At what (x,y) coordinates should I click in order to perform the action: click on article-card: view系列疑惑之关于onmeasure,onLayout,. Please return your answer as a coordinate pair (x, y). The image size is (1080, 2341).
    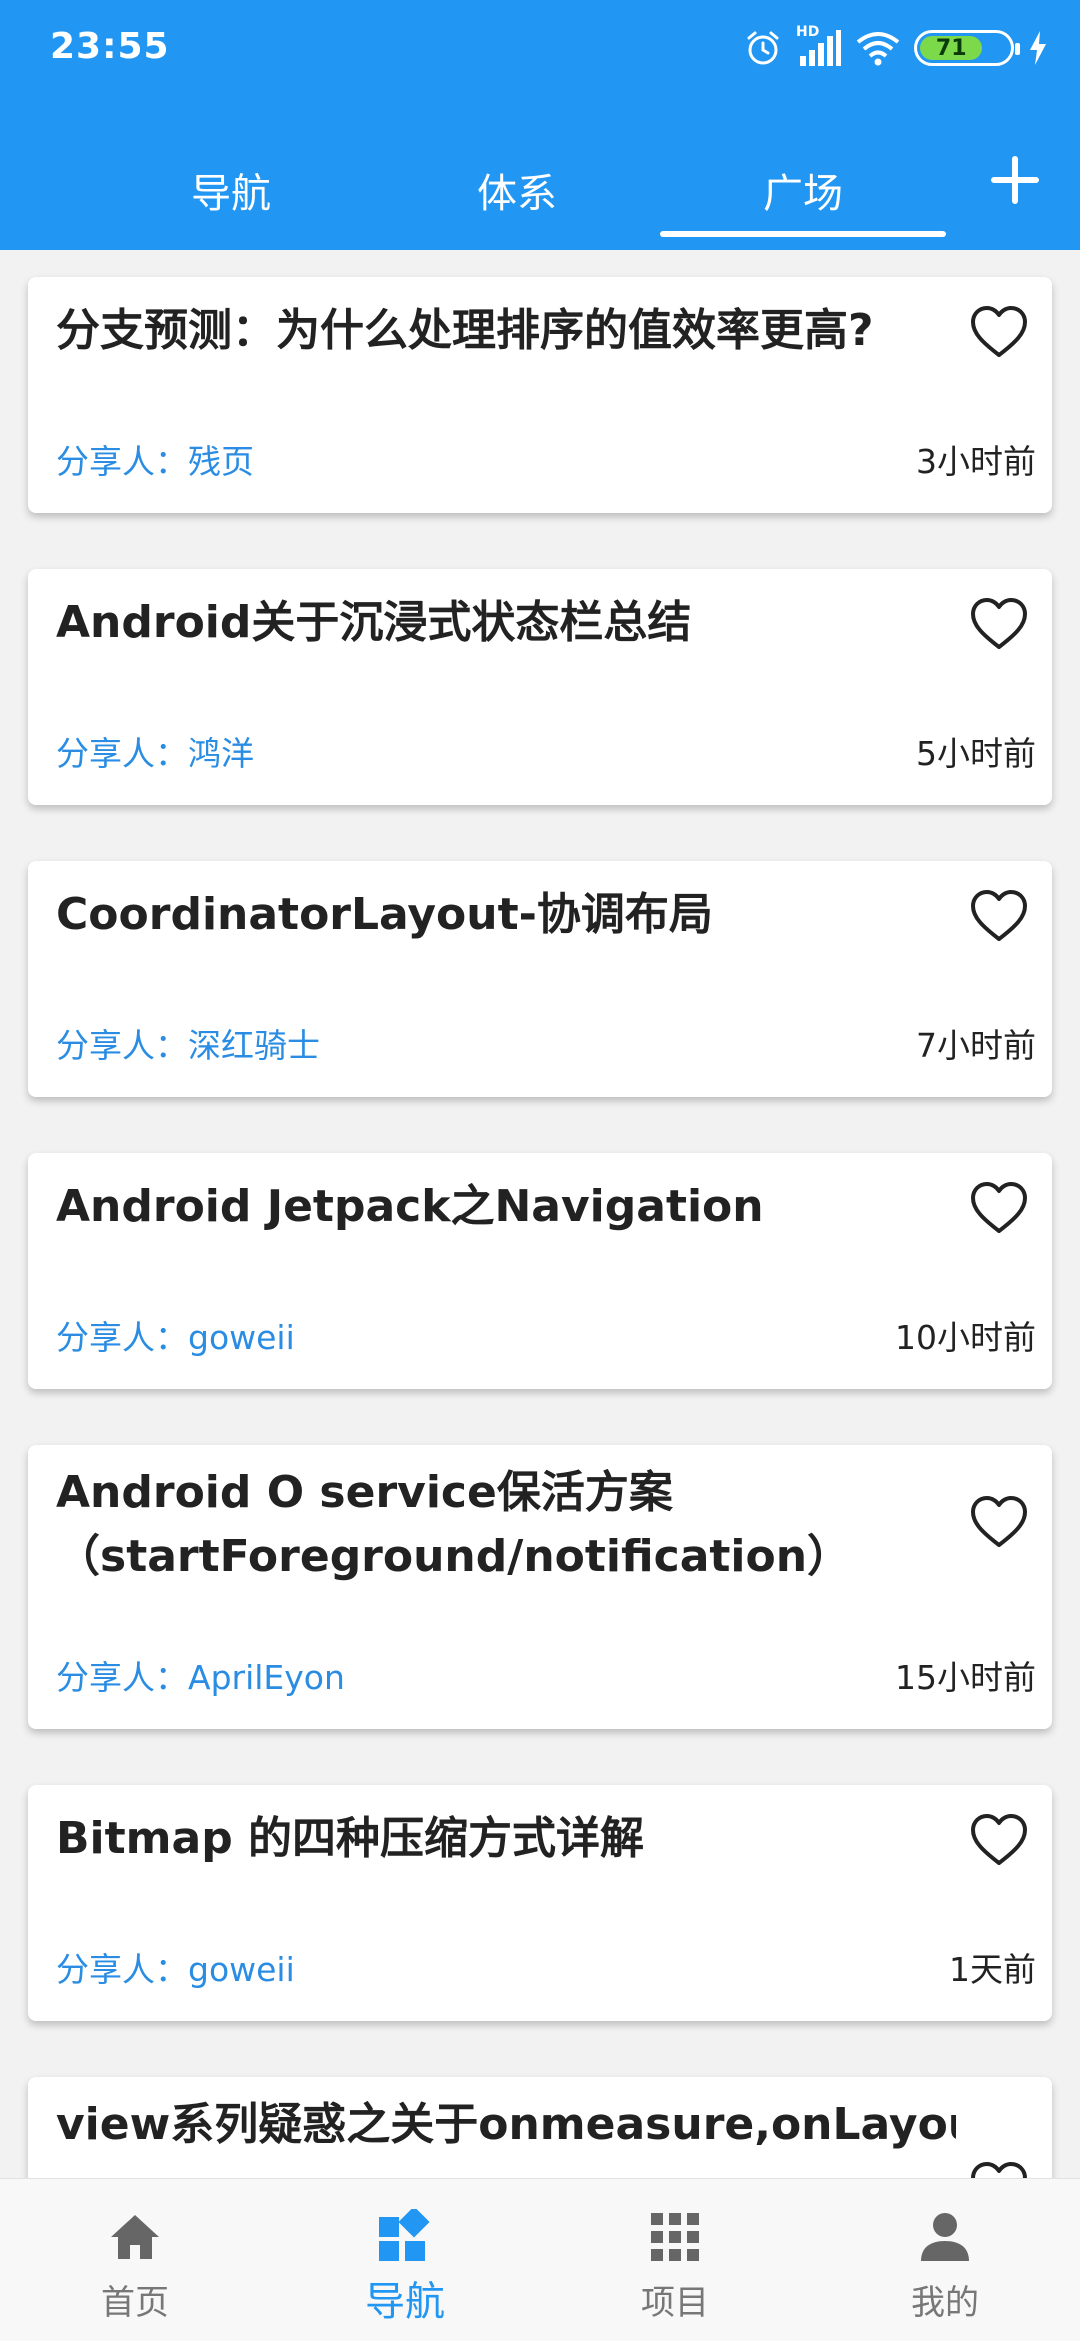
    Looking at the image, I should click on (540, 2127).